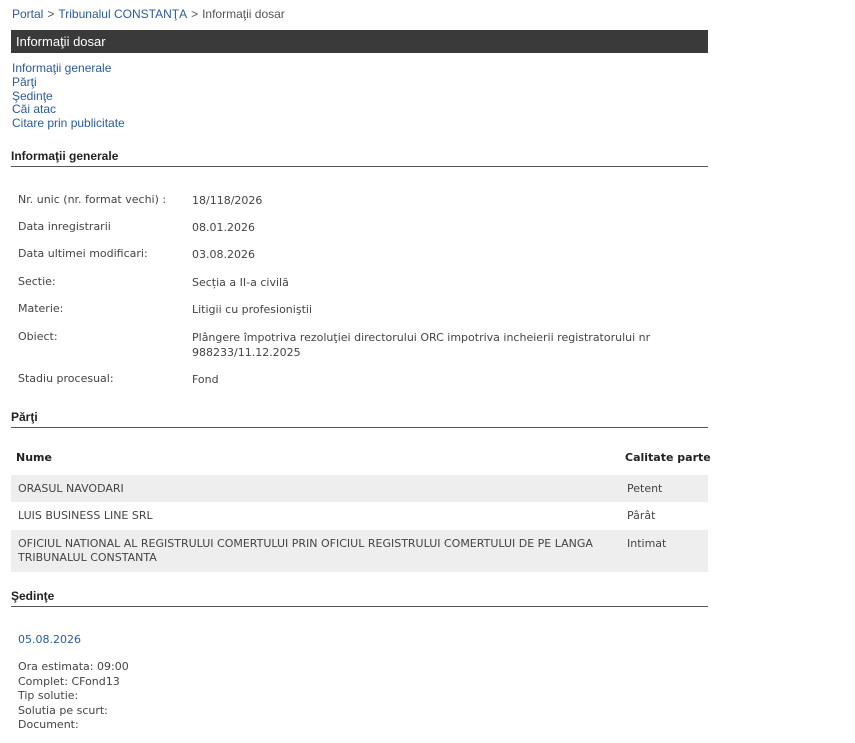  I want to click on page-title-bar: Informaţii dosar, so click(359, 41).